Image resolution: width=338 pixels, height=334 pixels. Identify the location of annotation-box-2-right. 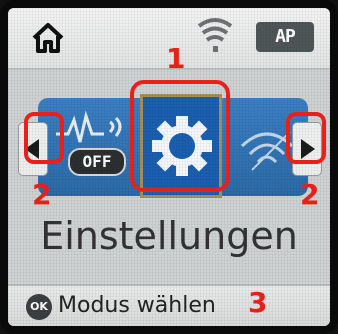
(306, 138).